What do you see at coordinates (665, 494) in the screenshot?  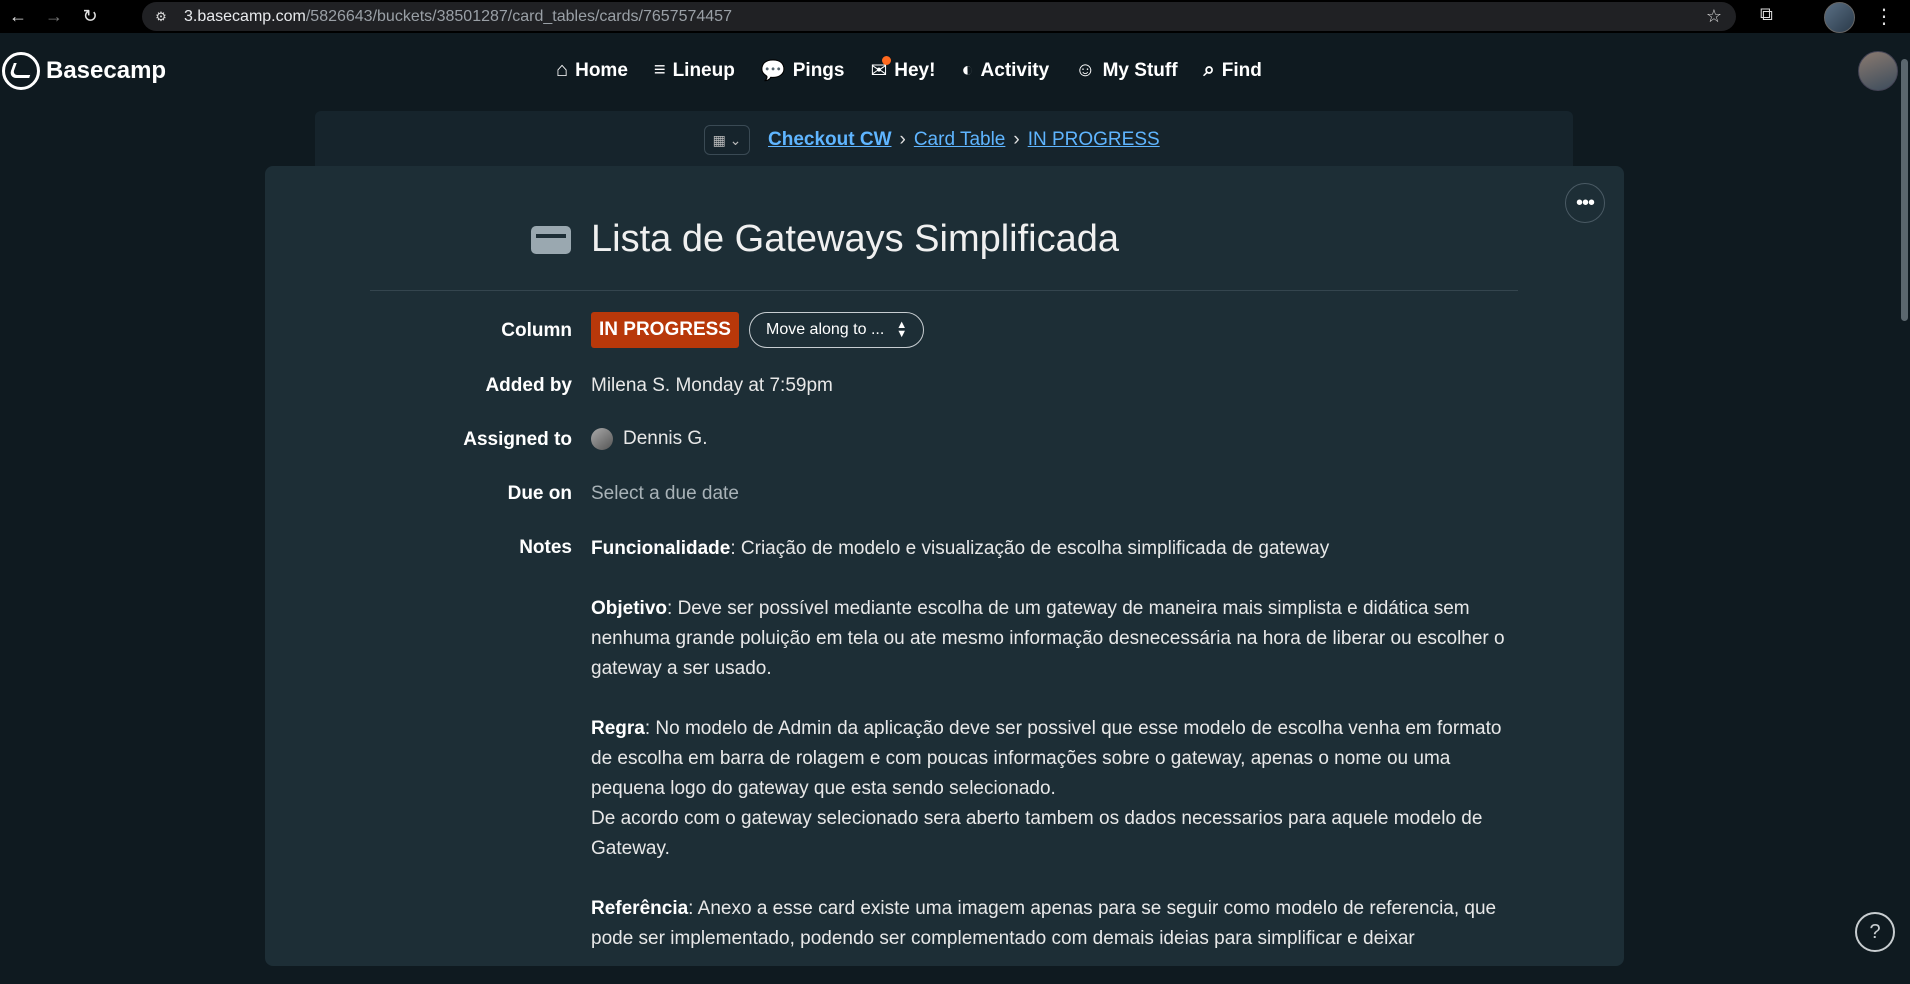 I see `due-date-picker: Select a due date` at bounding box center [665, 494].